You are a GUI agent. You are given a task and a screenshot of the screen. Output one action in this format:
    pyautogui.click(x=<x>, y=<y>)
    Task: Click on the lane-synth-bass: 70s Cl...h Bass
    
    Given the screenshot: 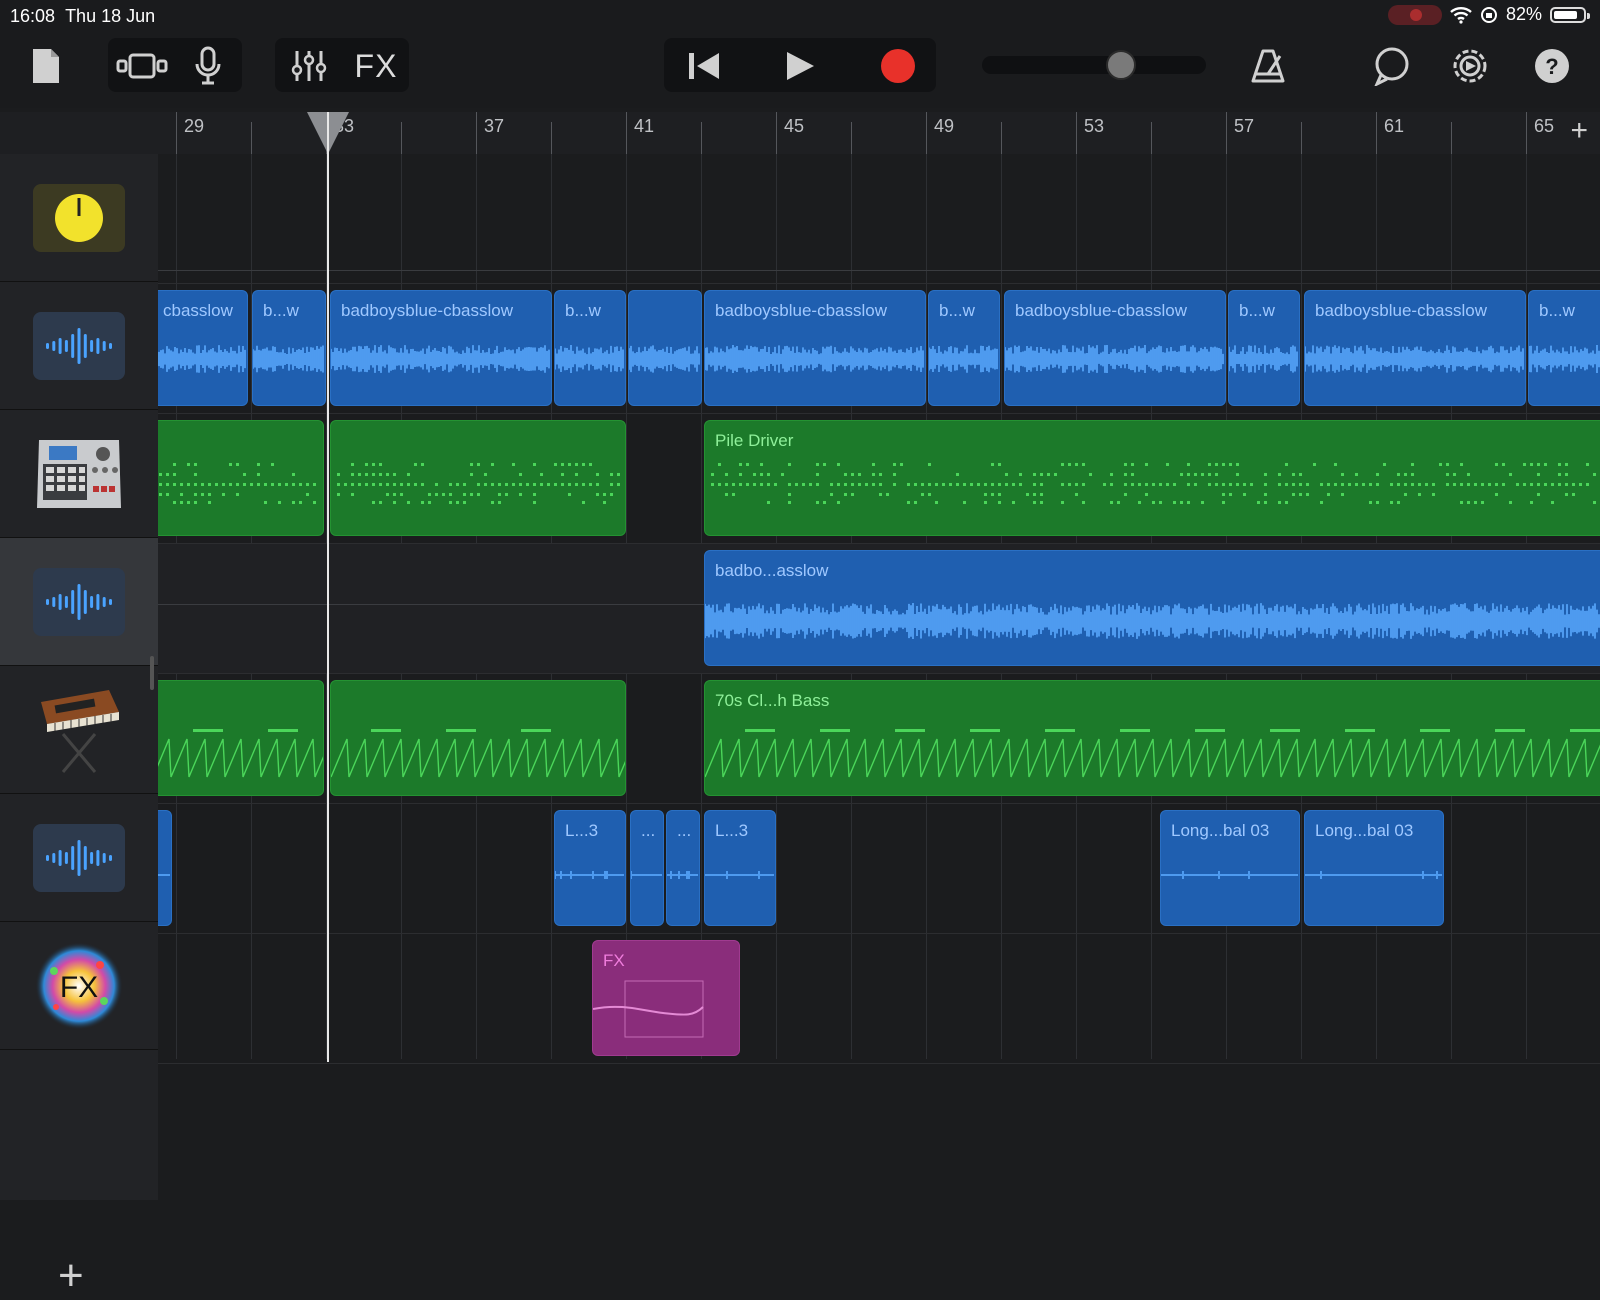 What is the action you would take?
    pyautogui.click(x=879, y=739)
    